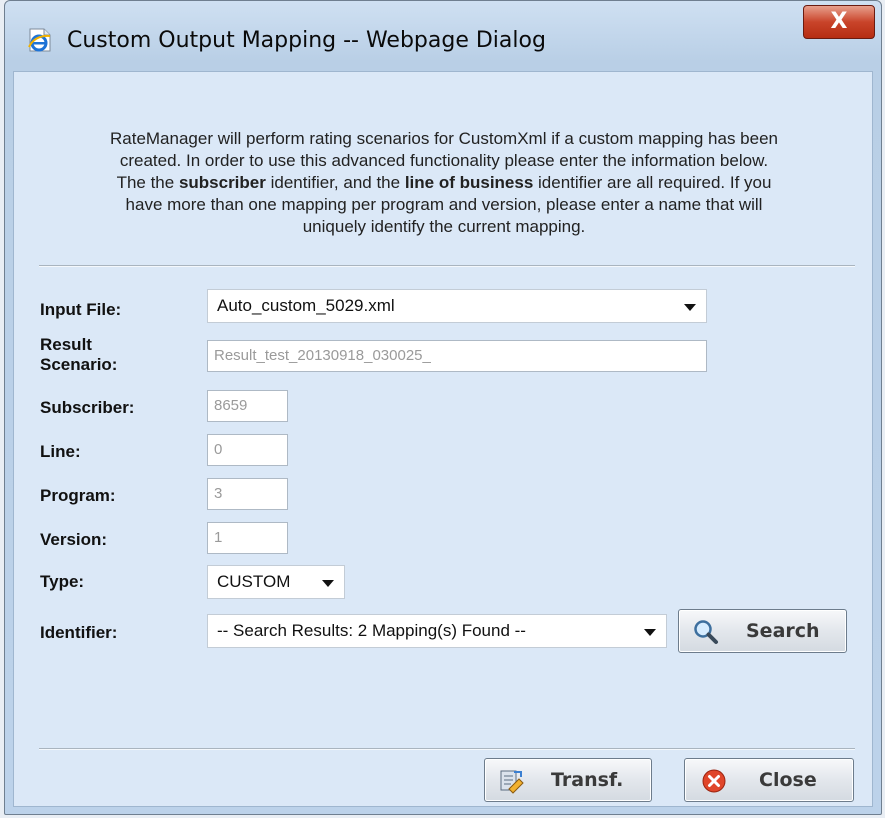  I want to click on program-label: Program:, so click(78, 495).